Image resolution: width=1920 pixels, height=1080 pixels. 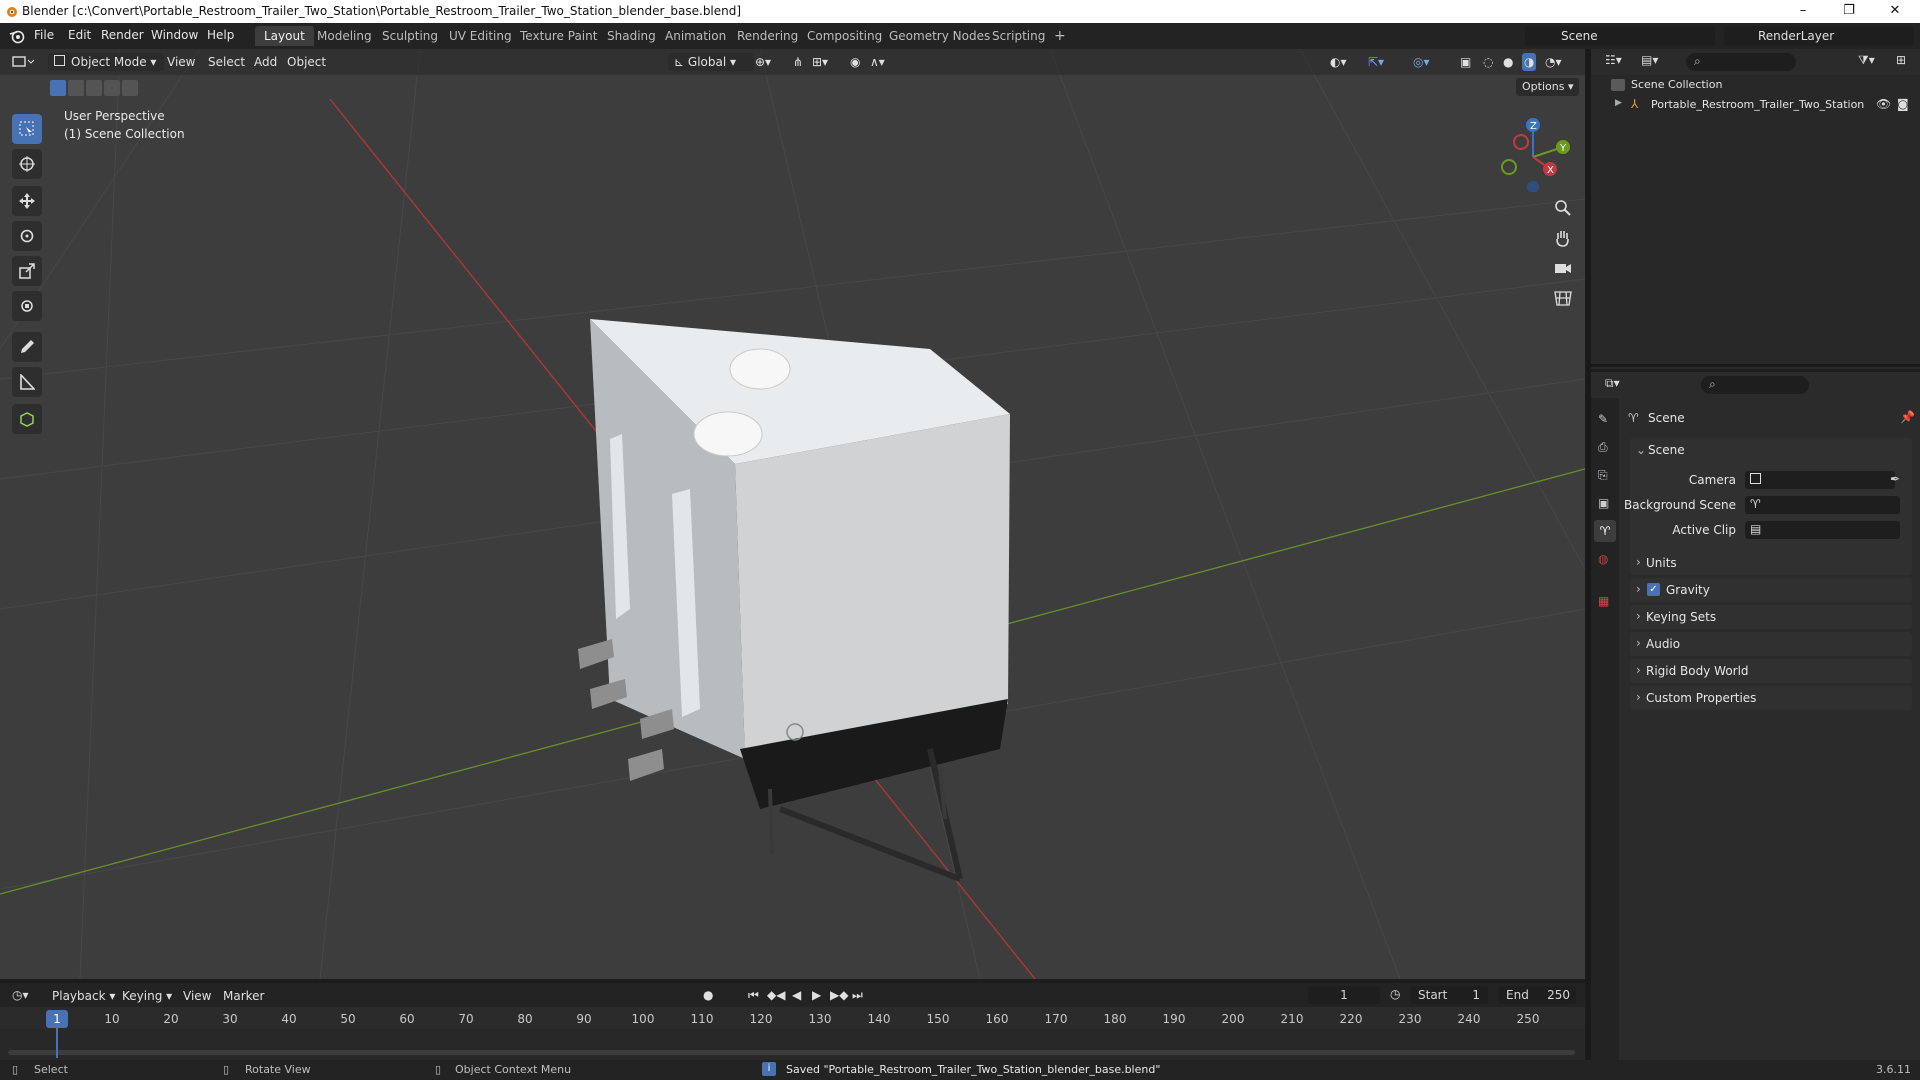 I want to click on annotate-tool, so click(x=27, y=347).